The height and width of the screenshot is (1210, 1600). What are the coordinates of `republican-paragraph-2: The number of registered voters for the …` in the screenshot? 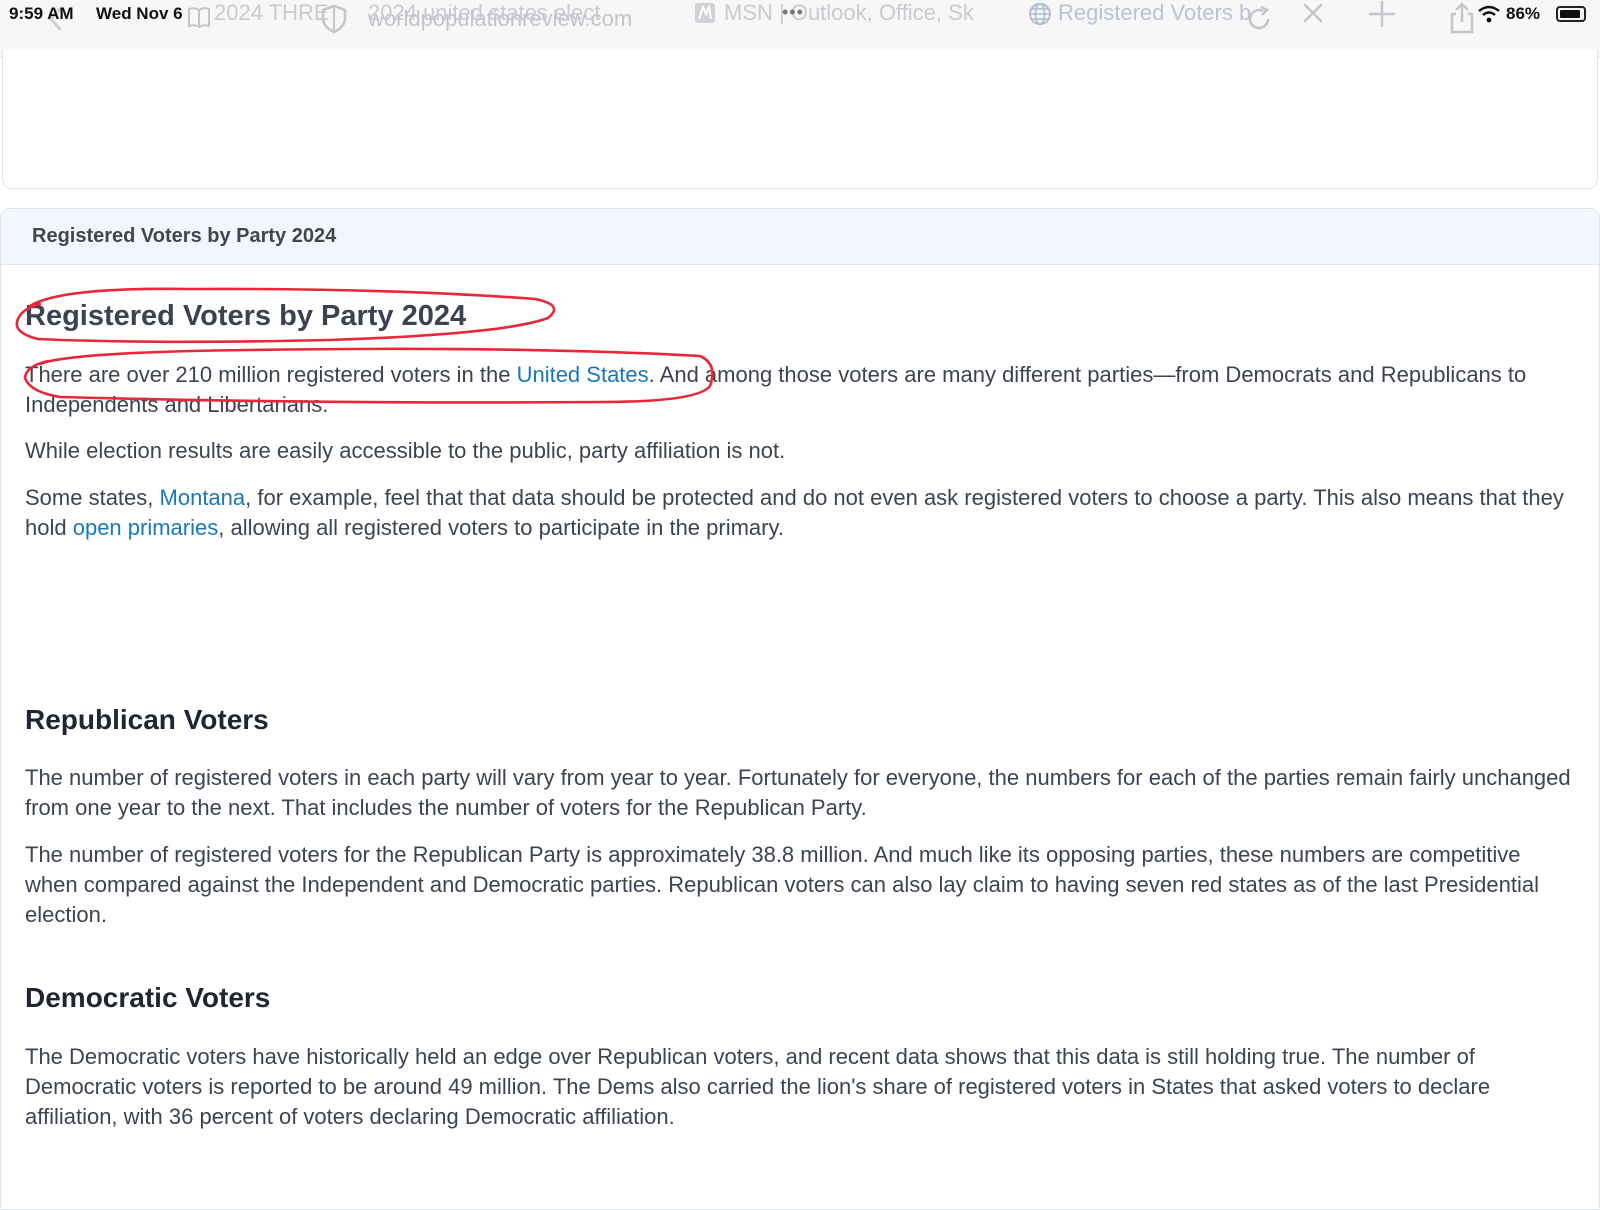 It's located at (782, 884).